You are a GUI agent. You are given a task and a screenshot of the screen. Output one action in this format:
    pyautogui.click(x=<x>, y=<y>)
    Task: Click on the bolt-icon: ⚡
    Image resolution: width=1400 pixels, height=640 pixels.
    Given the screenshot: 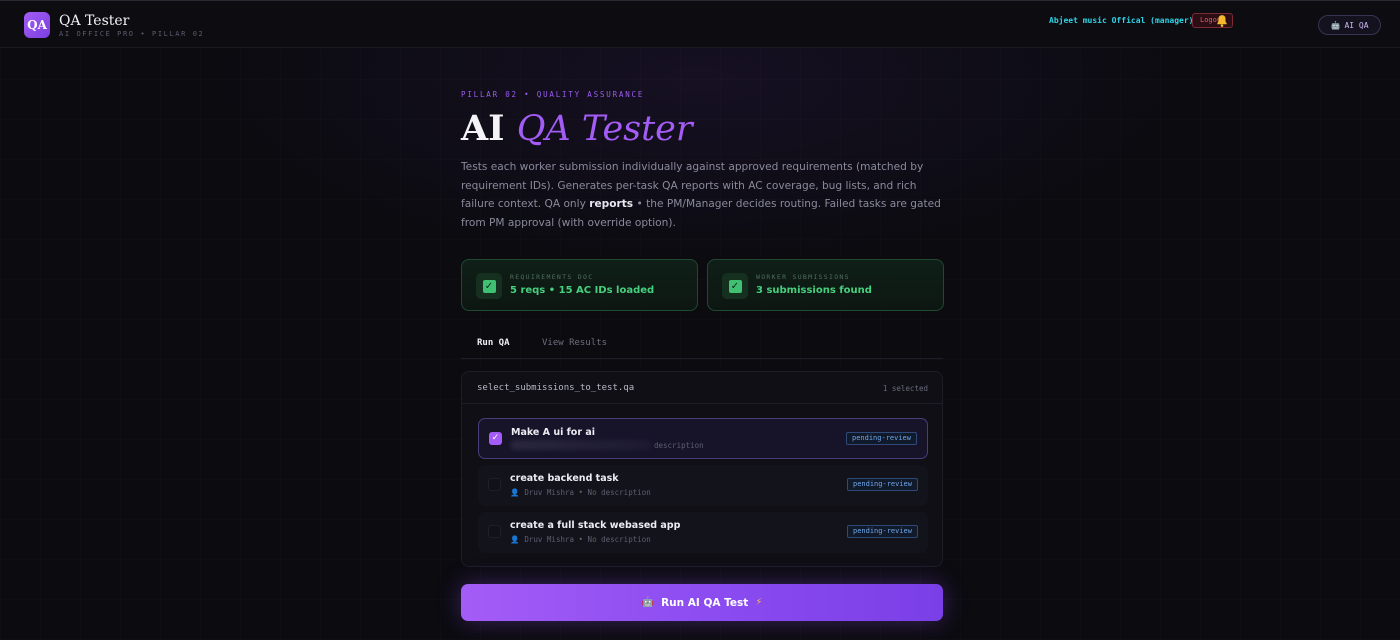 What is the action you would take?
    pyautogui.click(x=759, y=602)
    